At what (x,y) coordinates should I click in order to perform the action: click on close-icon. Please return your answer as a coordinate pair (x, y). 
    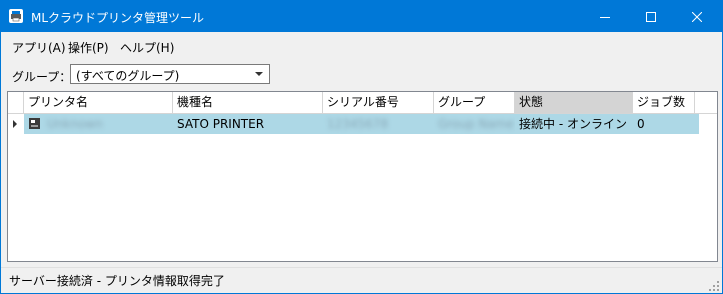
    Looking at the image, I should click on (697, 16).